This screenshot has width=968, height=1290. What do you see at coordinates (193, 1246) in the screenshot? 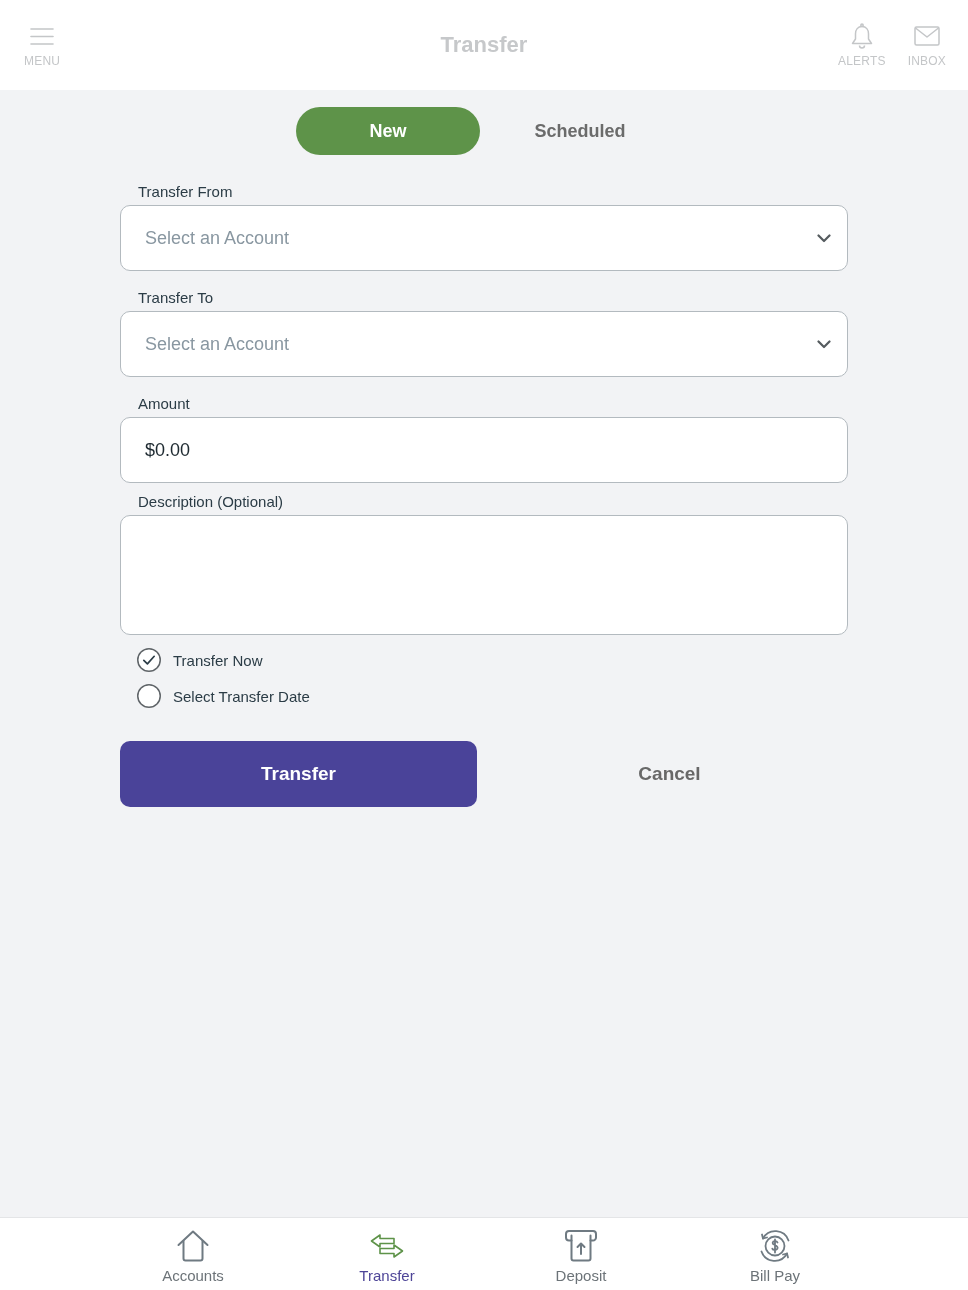
I see `house-icon` at bounding box center [193, 1246].